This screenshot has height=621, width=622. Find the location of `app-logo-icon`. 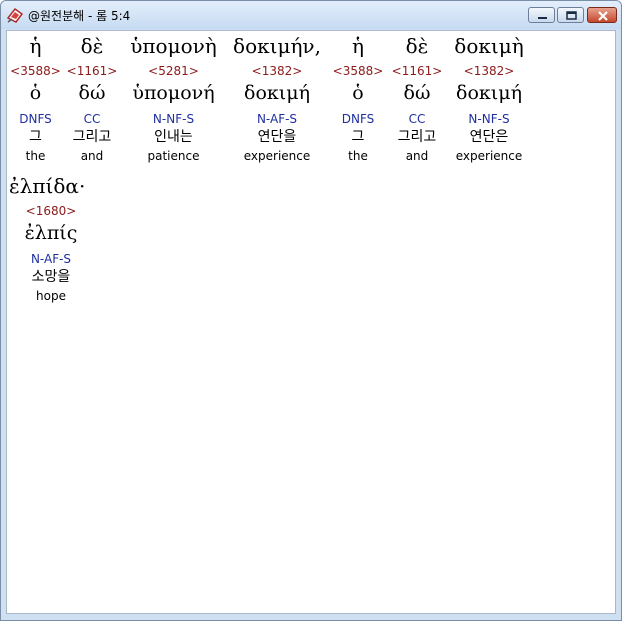

app-logo-icon is located at coordinates (15, 15).